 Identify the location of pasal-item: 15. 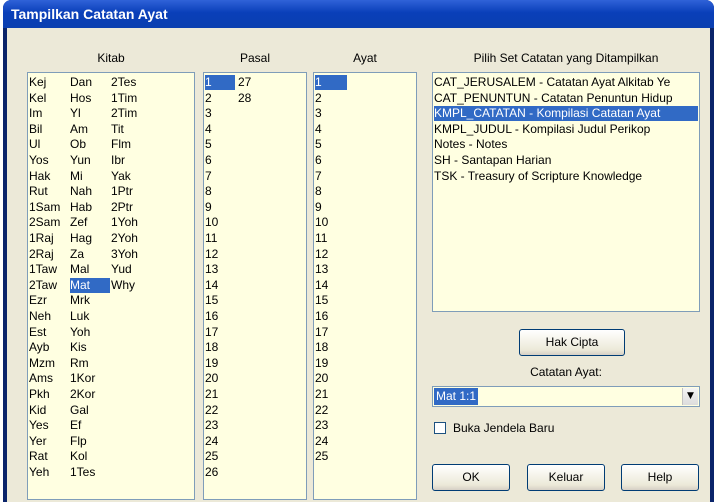
(220, 300).